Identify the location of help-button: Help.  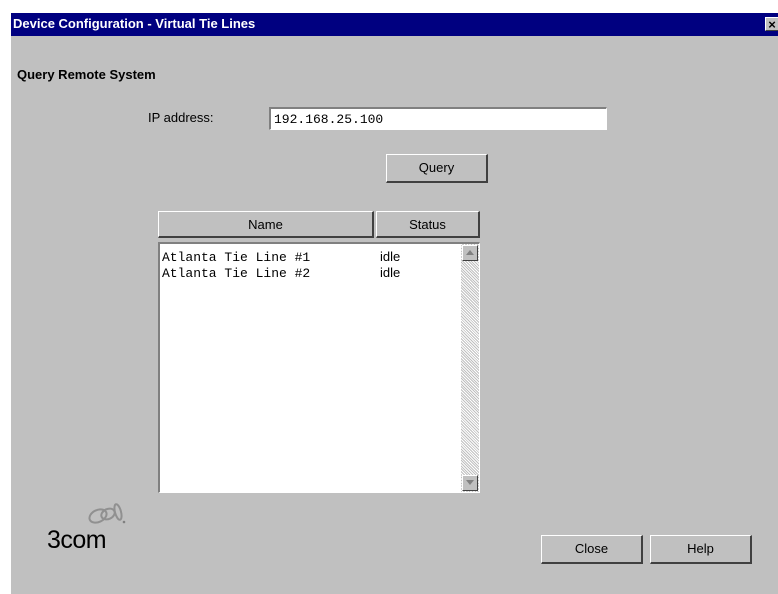
(701, 549).